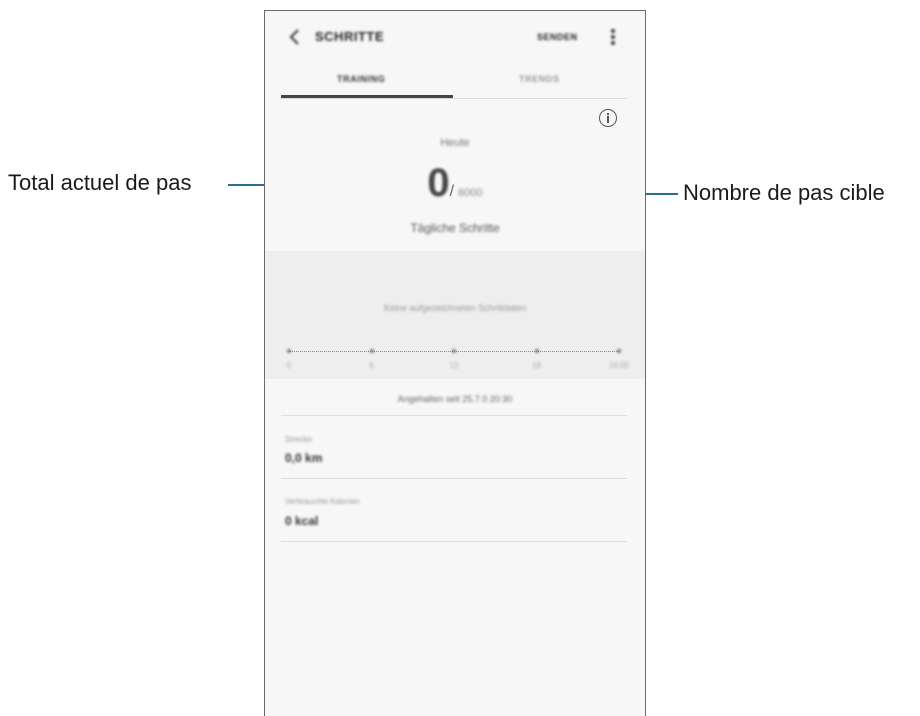 This screenshot has width=920, height=716. Describe the element at coordinates (454, 82) in the screenshot. I see `tab-bar: TRAINING TRENDS` at that location.